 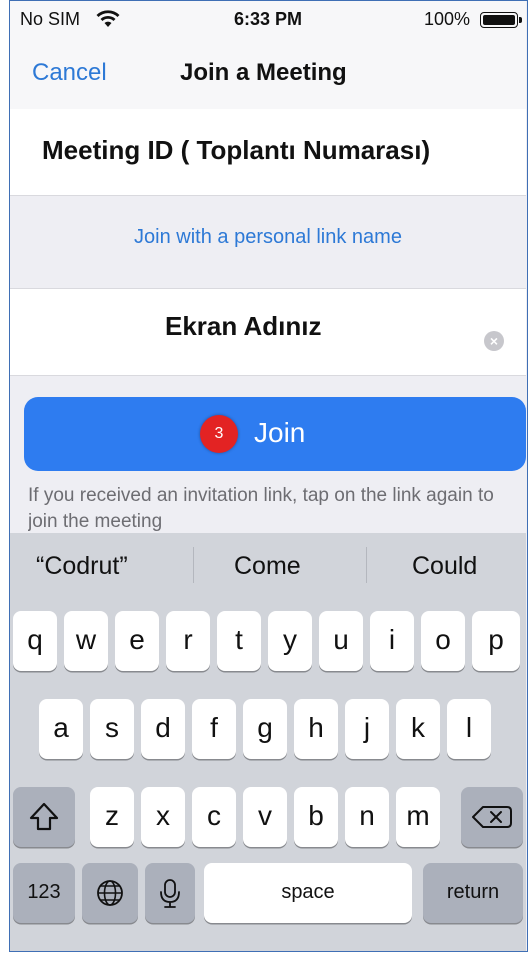 I want to click on suggestion-bar: “Codrut” Come Could, so click(x=268, y=566).